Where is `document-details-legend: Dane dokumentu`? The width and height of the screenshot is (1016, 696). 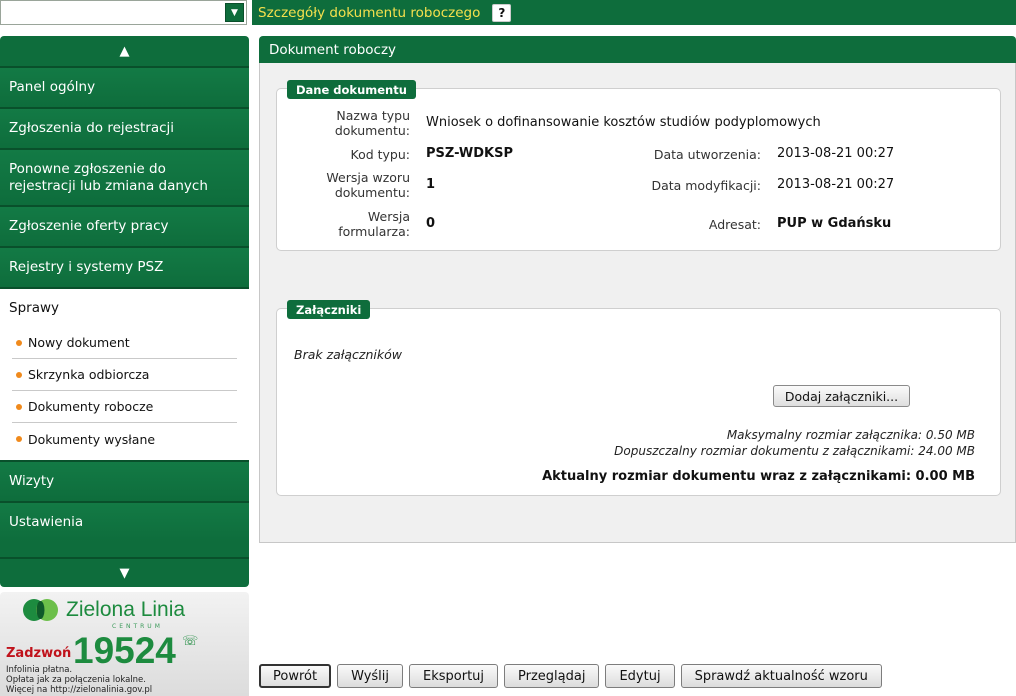 document-details-legend: Dane dokumentu is located at coordinates (351, 89).